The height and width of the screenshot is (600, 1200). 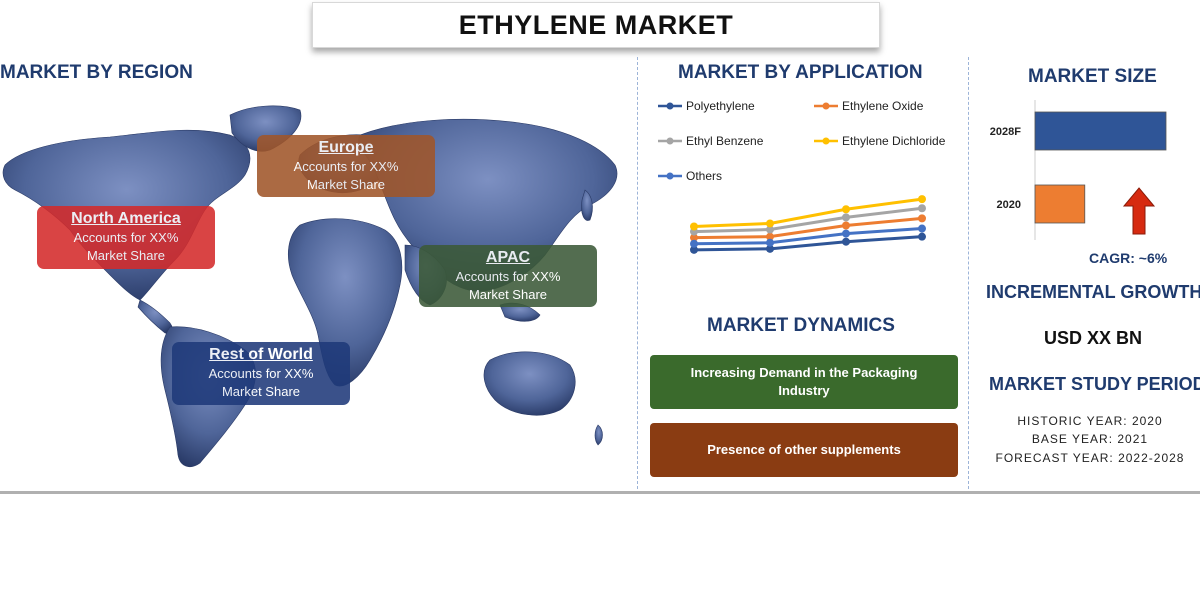 I want to click on cagr-label: CAGR: ~6%, so click(x=1128, y=258).